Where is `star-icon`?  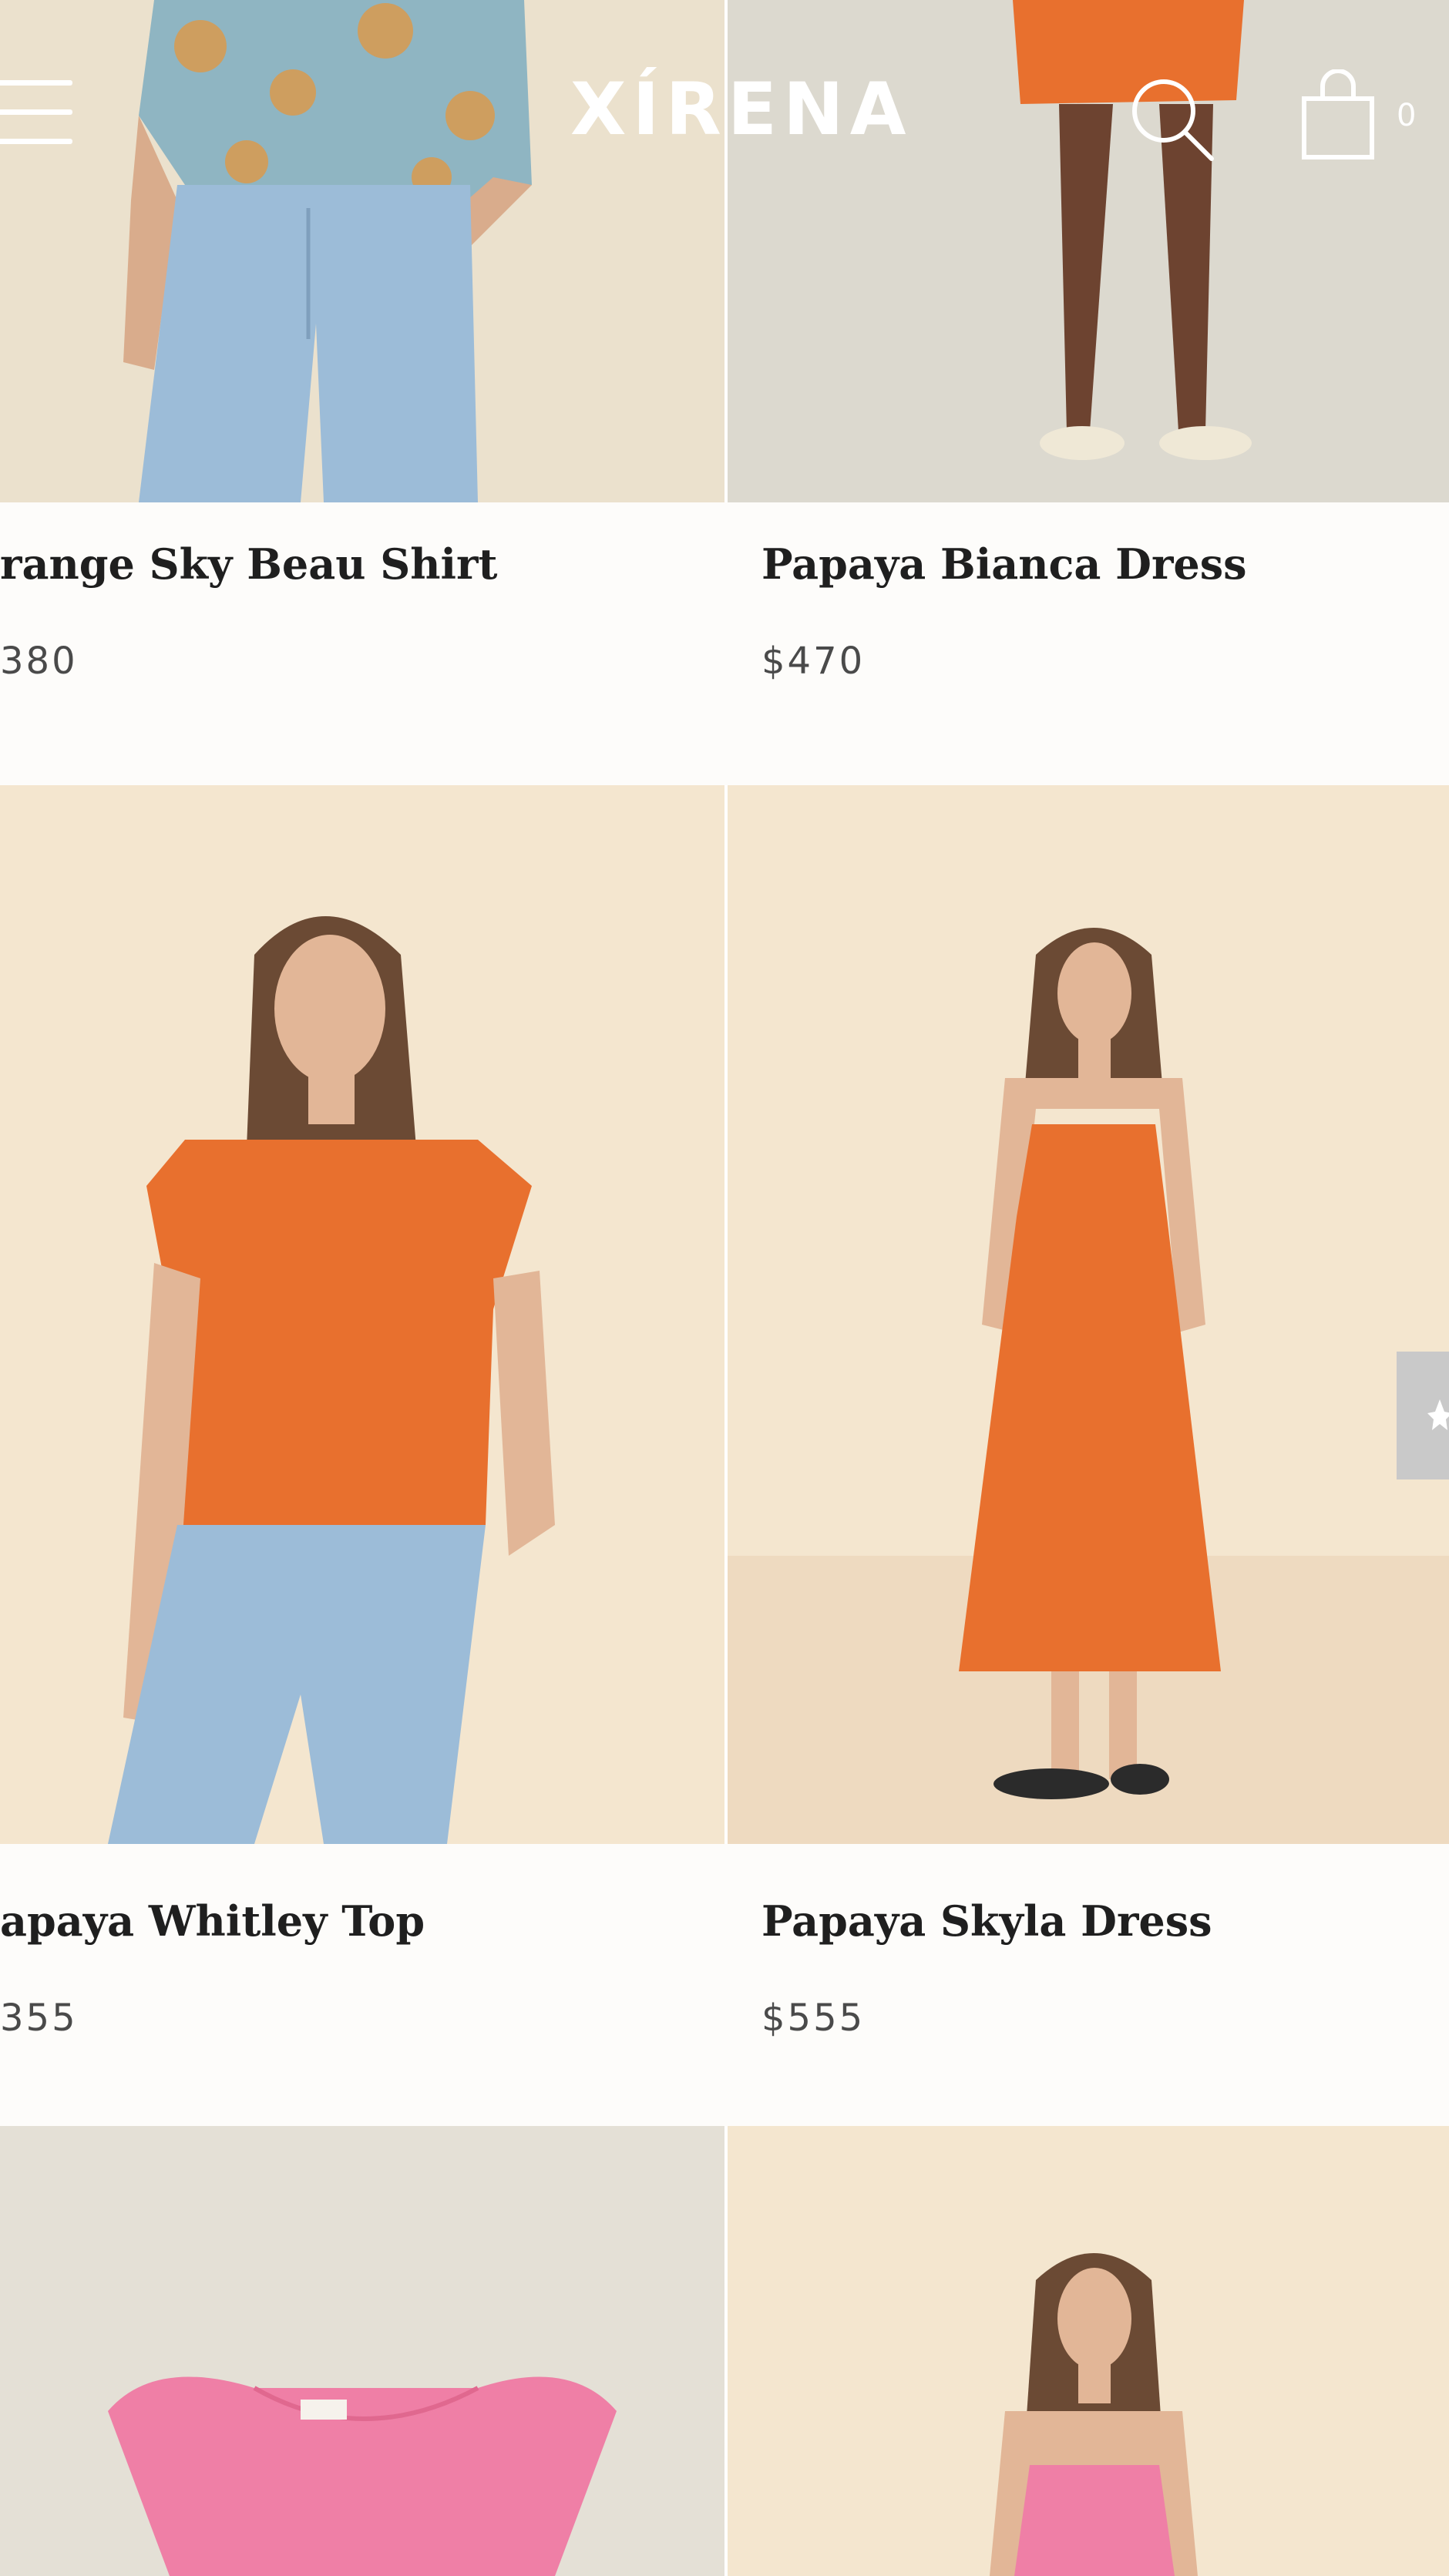
star-icon is located at coordinates (1438, 1414).